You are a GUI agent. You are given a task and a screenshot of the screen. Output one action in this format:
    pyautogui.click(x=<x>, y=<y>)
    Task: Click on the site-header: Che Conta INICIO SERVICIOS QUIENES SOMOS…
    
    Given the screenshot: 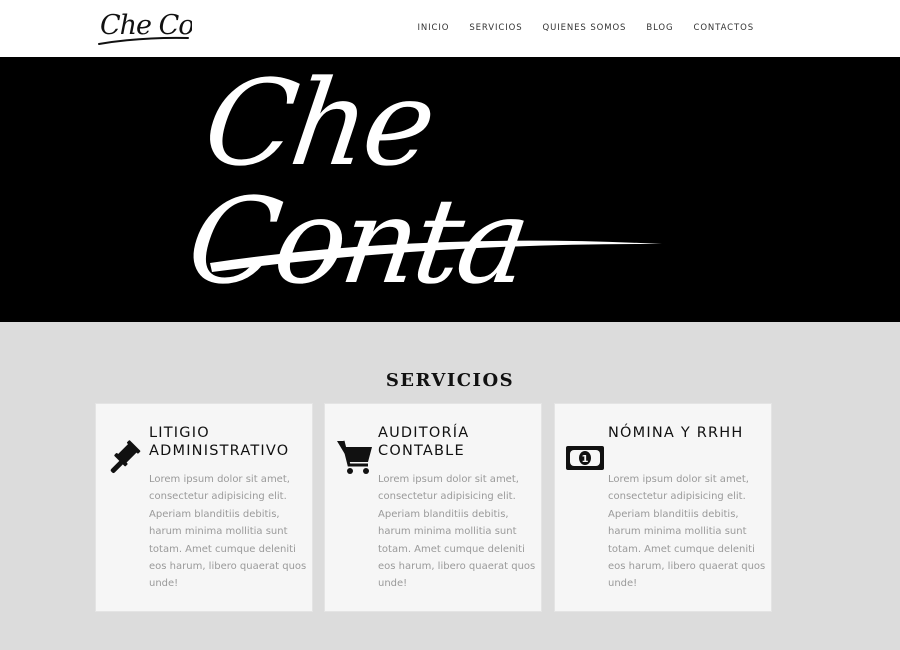 What is the action you would take?
    pyautogui.click(x=450, y=28)
    